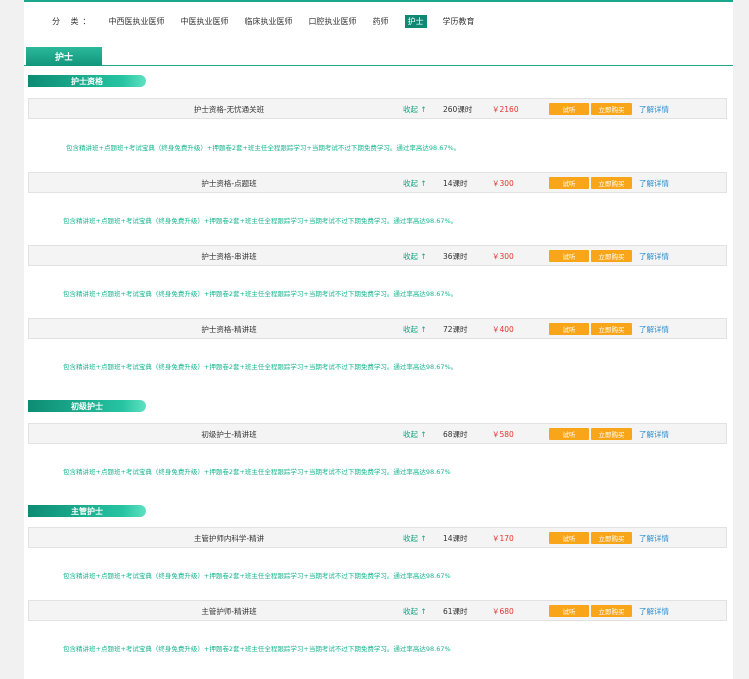 The width and height of the screenshot is (749, 679). Describe the element at coordinates (505, 109) in the screenshot. I see `course-price: ￥2160` at that location.